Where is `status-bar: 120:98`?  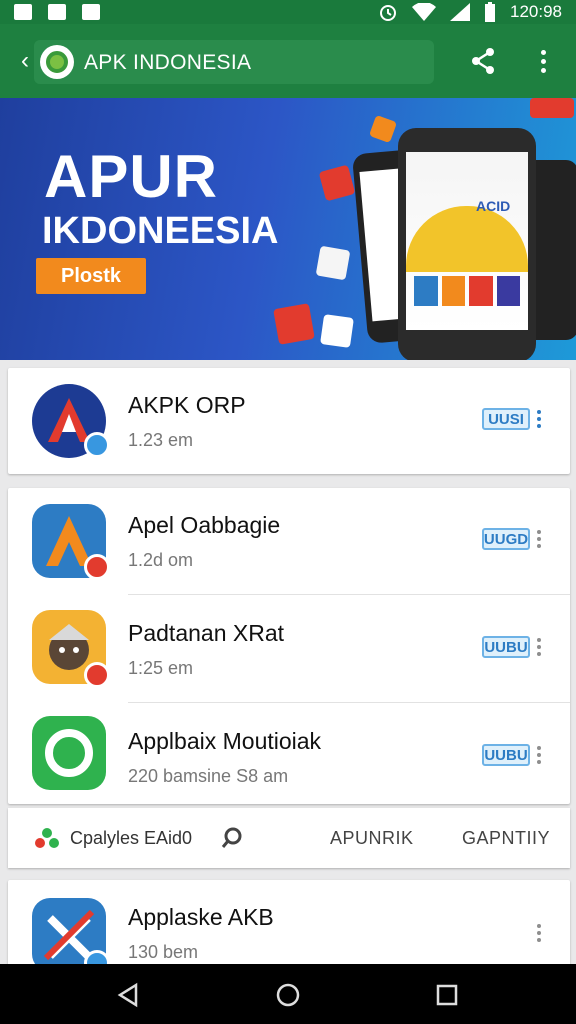 status-bar: 120:98 is located at coordinates (288, 12).